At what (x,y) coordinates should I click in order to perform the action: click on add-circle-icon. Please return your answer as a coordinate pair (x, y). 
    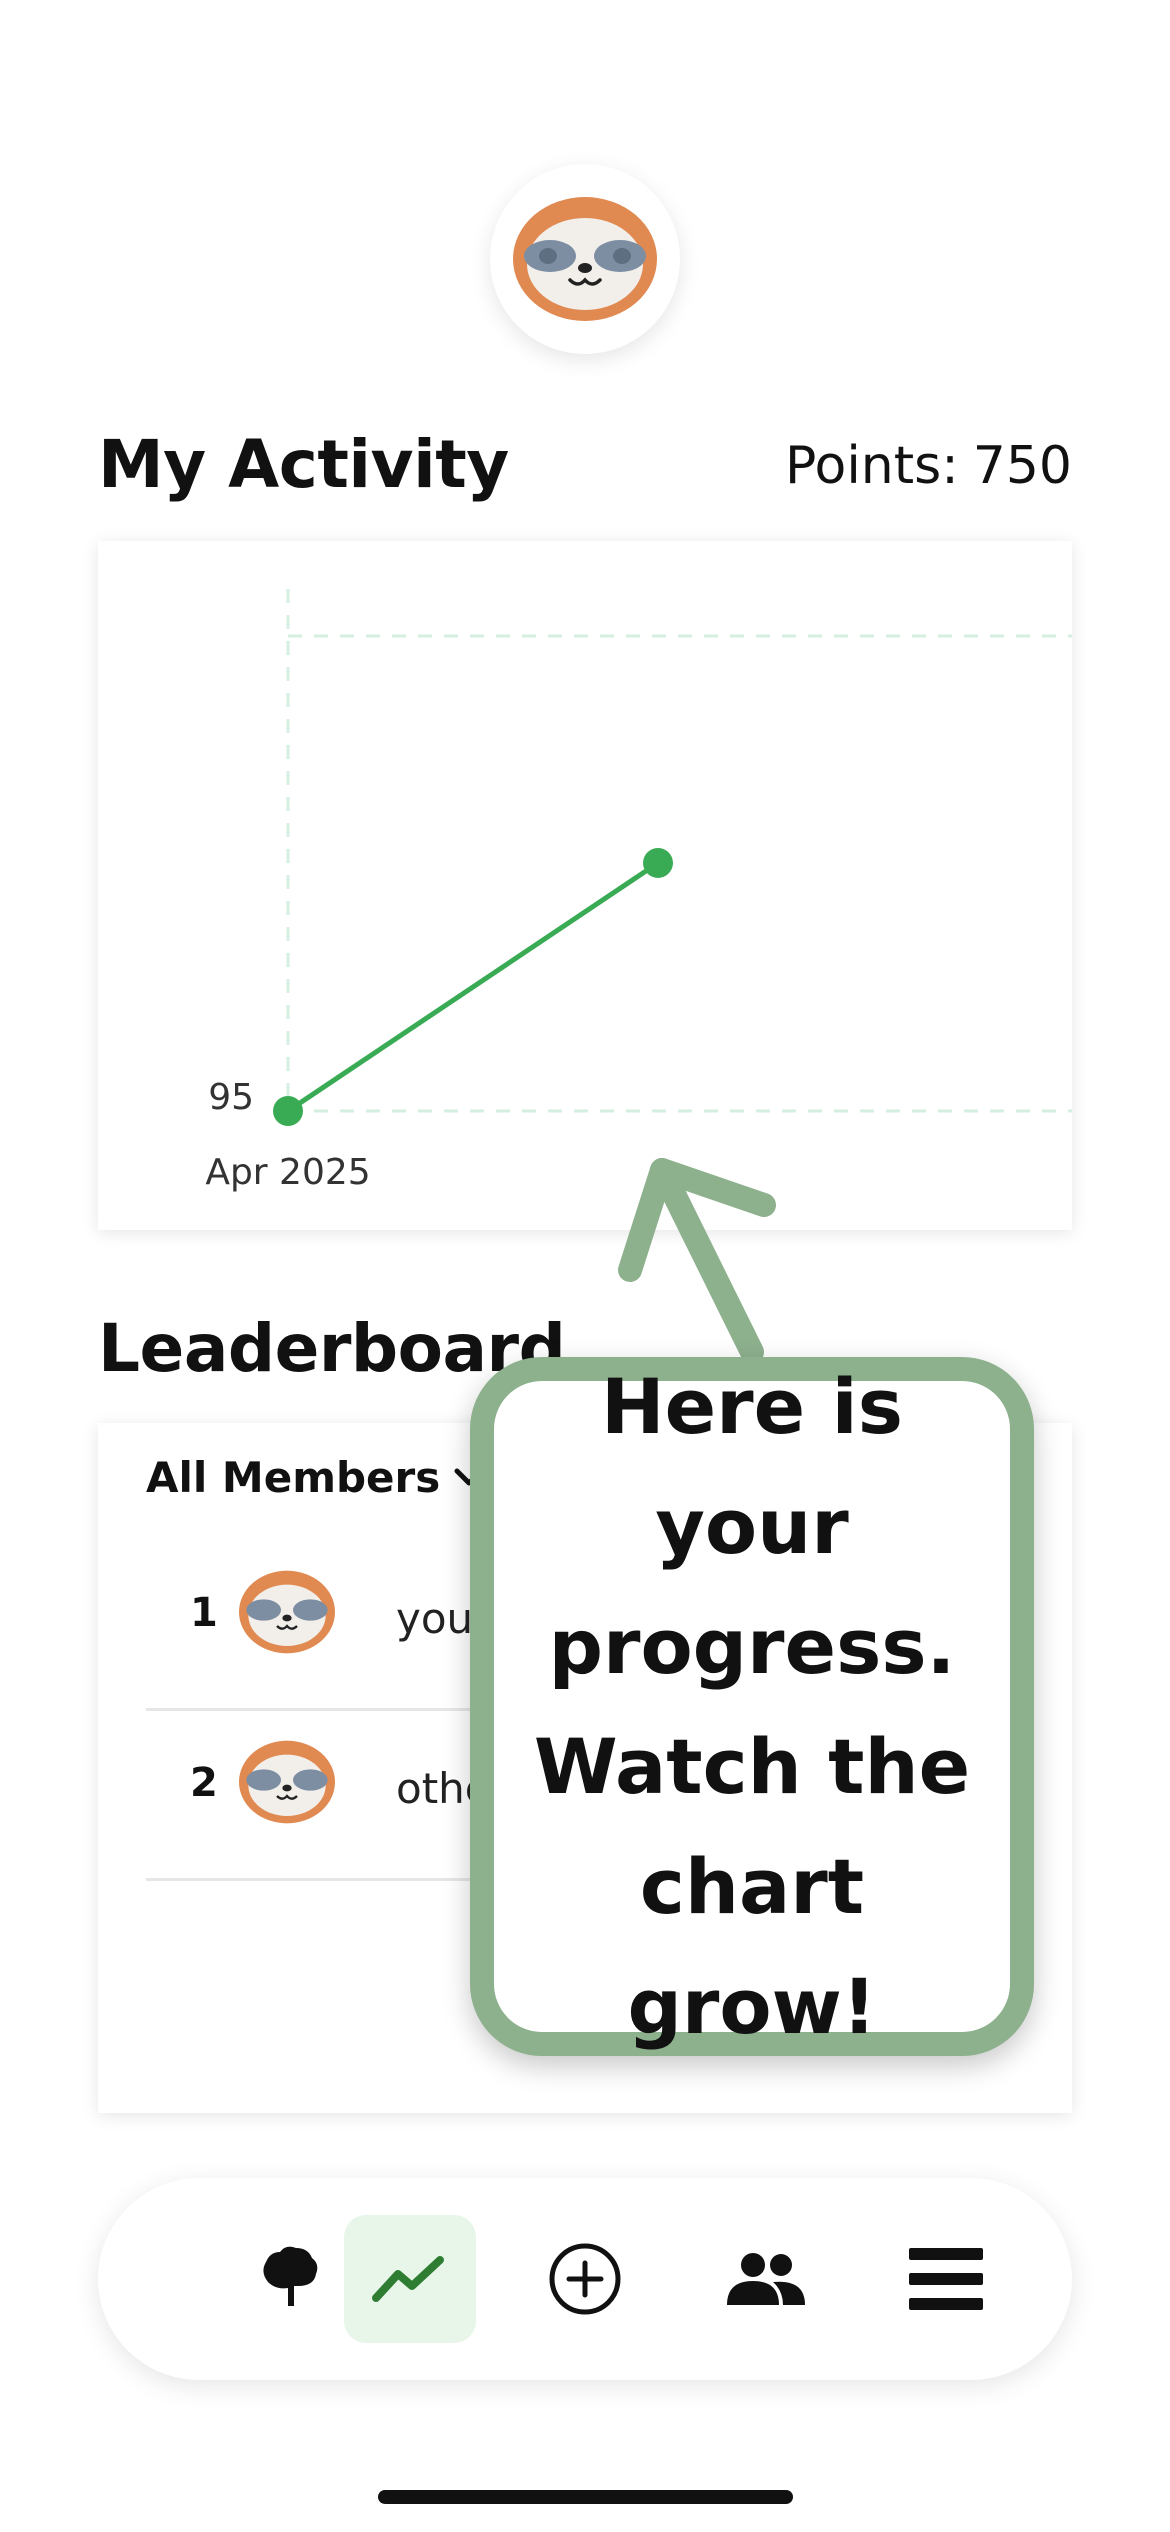
    Looking at the image, I should click on (585, 2279).